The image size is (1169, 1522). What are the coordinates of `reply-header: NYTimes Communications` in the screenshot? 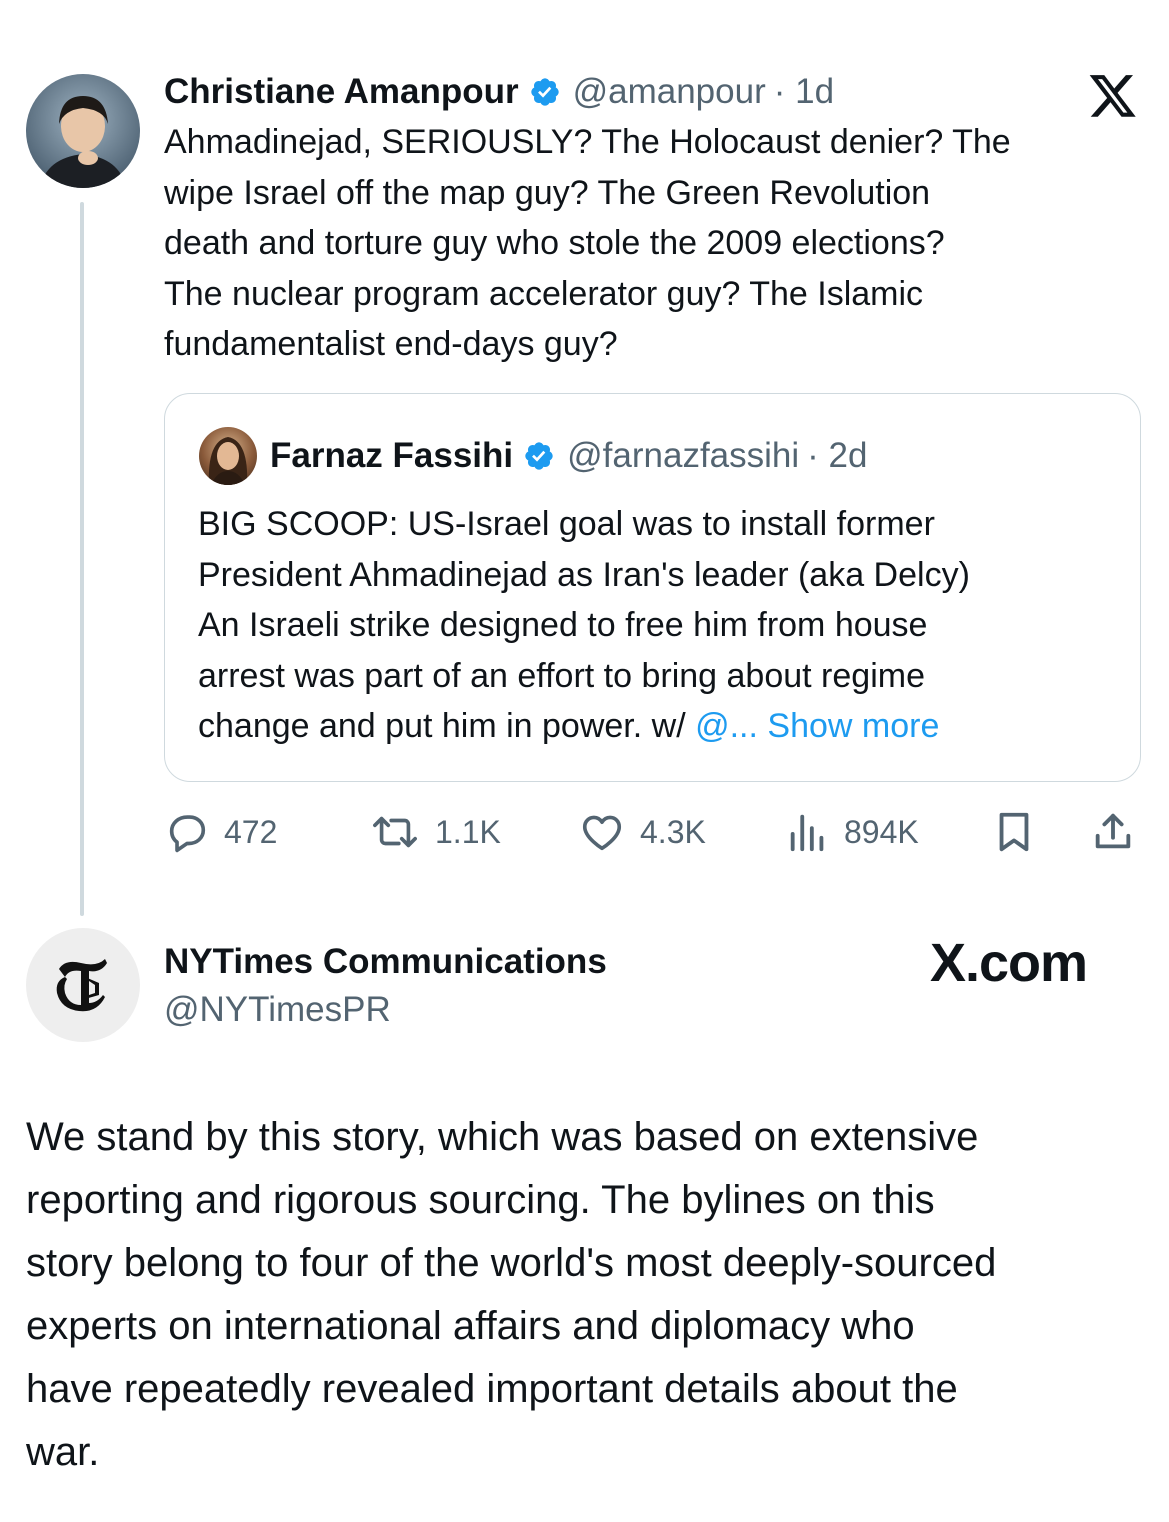 It's located at (385, 962).